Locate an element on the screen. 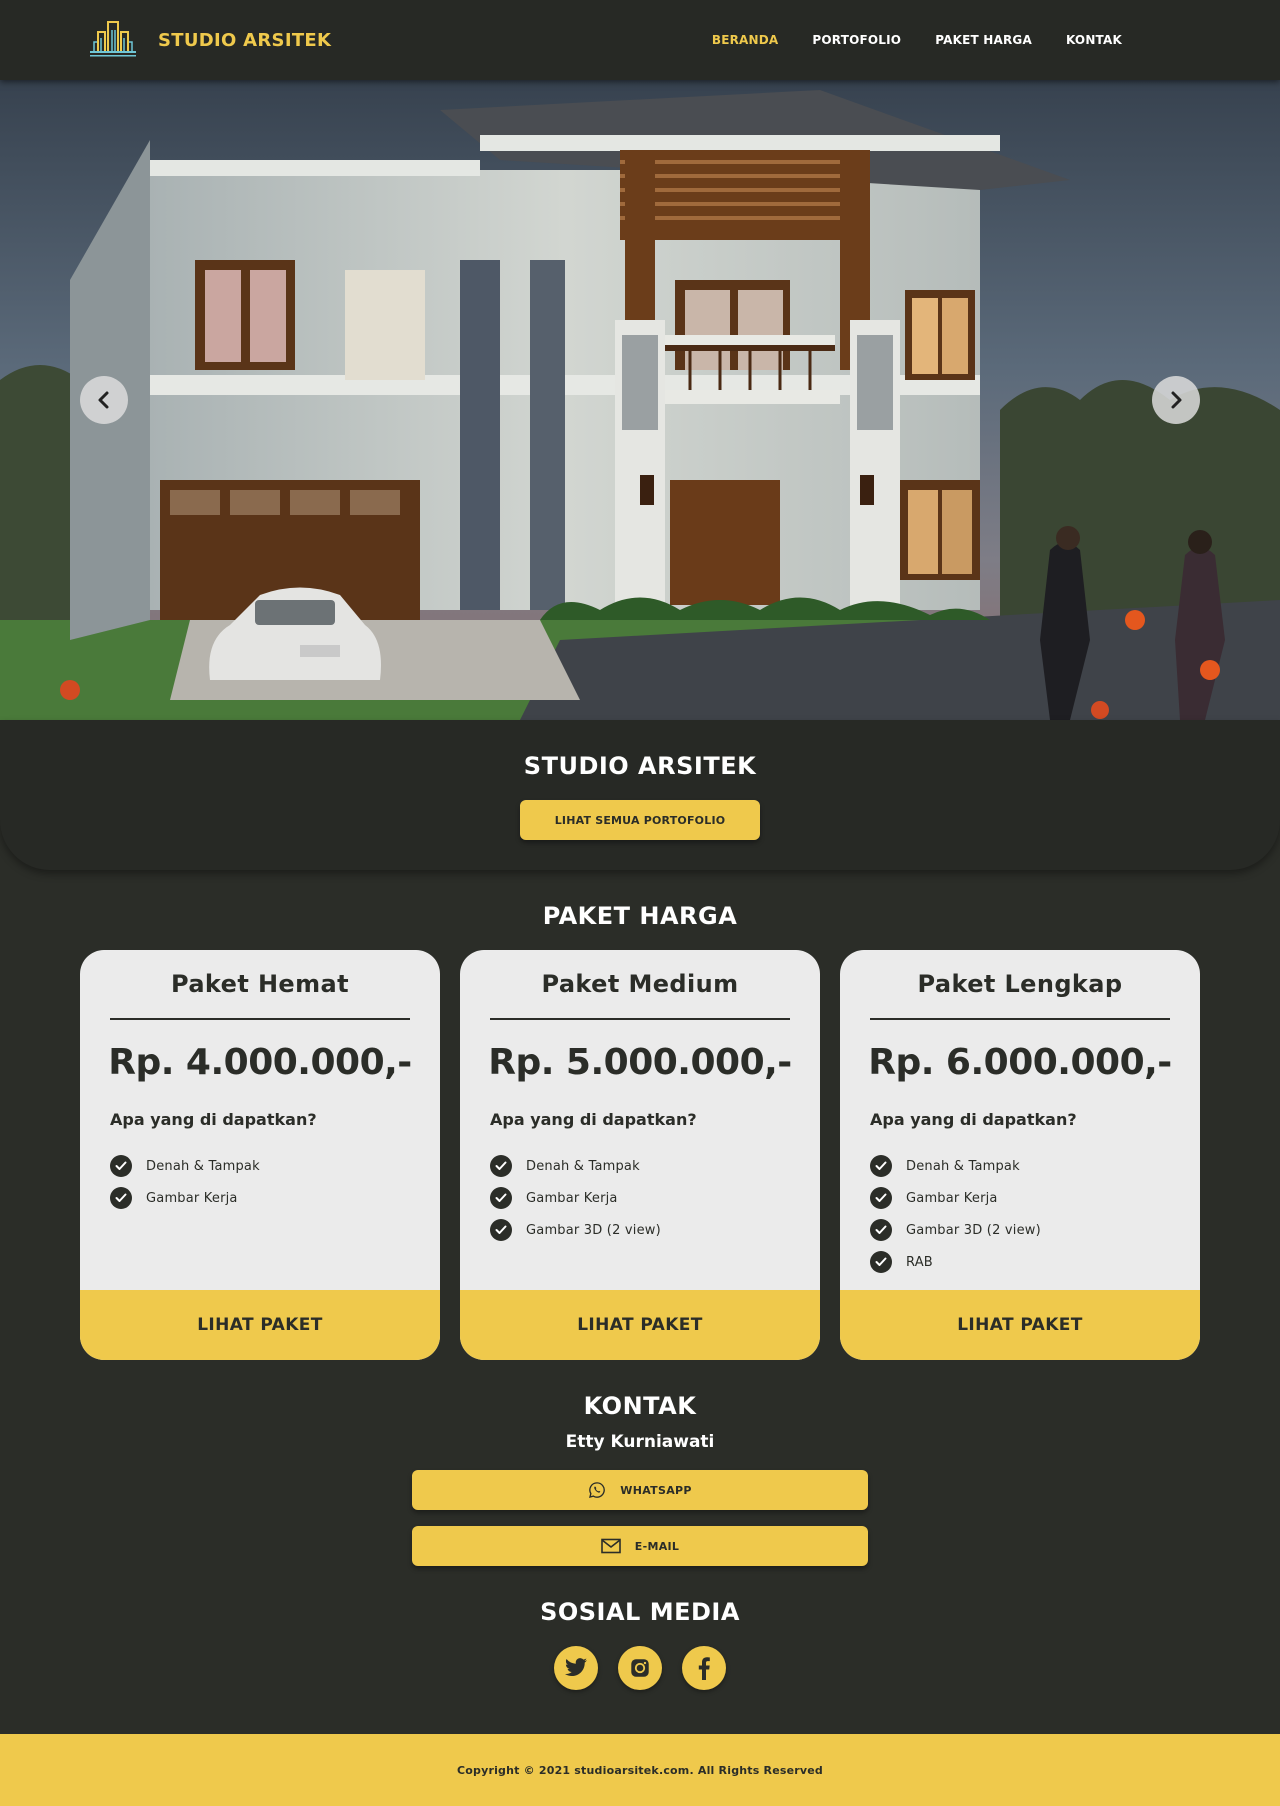 The image size is (1280, 1806). whatsapp-icon is located at coordinates (597, 1490).